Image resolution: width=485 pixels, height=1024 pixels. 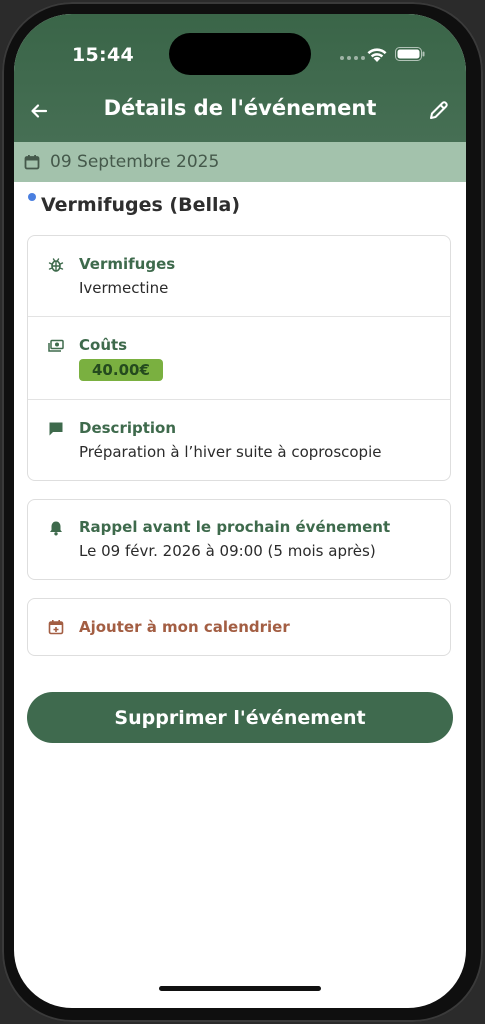 I want to click on page-title: Détails de l'événement, so click(x=240, y=108).